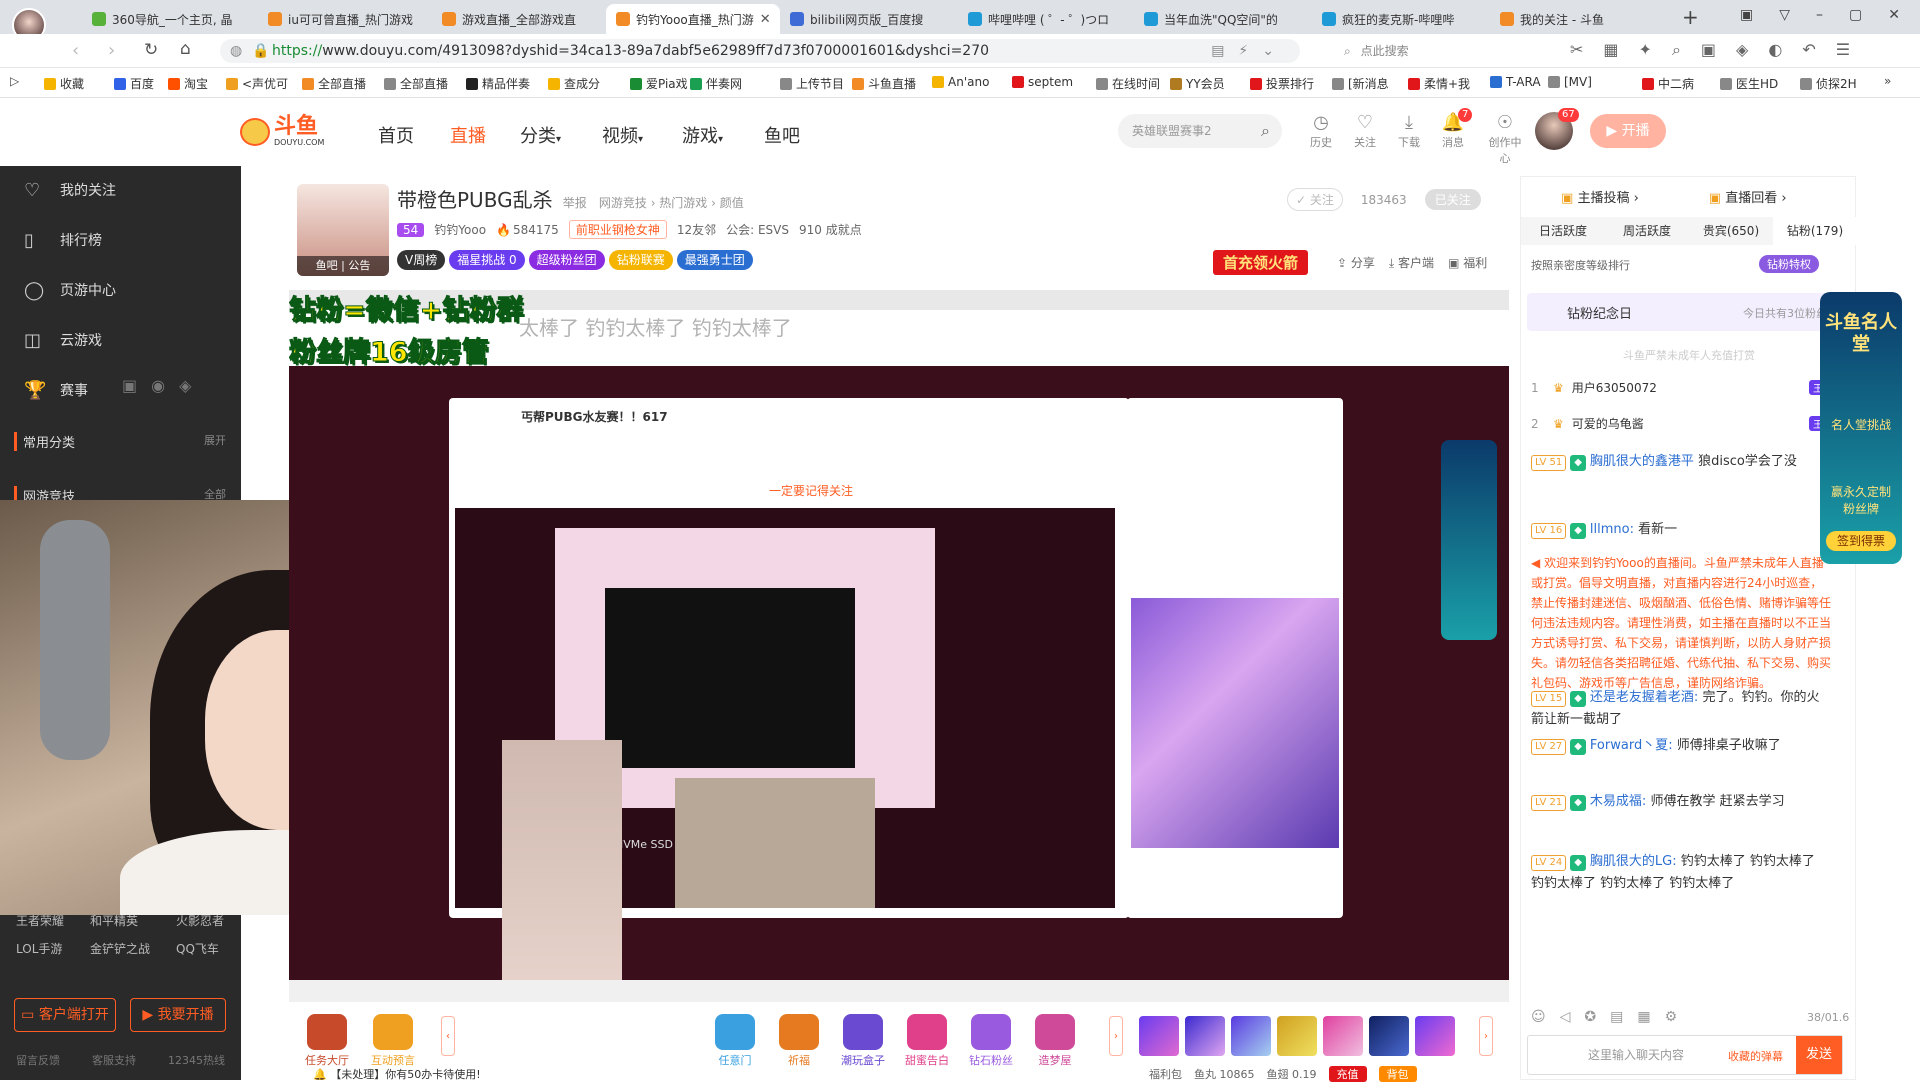  Describe the element at coordinates (170, 19) in the screenshot. I see `browser-tab: 360导航_一个主页, 晶` at that location.